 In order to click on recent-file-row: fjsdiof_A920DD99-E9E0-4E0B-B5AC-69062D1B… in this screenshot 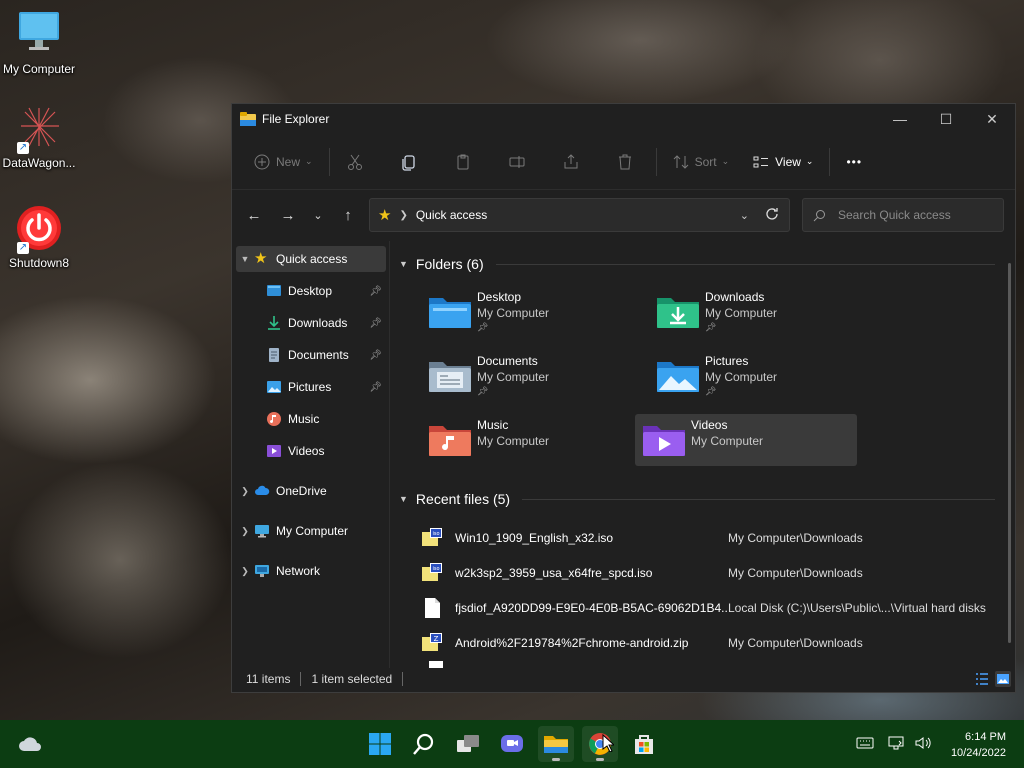, I will do `click(706, 608)`.